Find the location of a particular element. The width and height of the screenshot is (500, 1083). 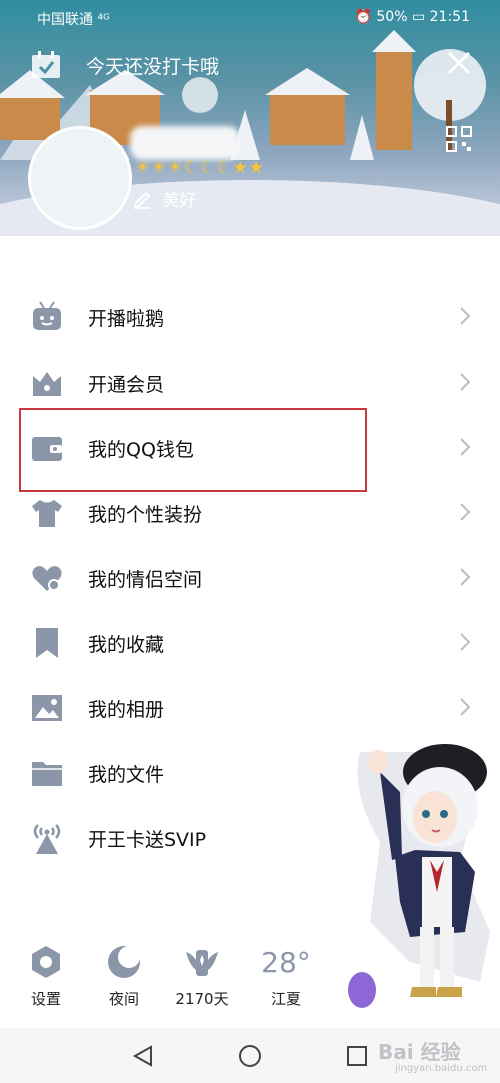

menu-item-couple: 我的情侣空间 is located at coordinates (250, 577).